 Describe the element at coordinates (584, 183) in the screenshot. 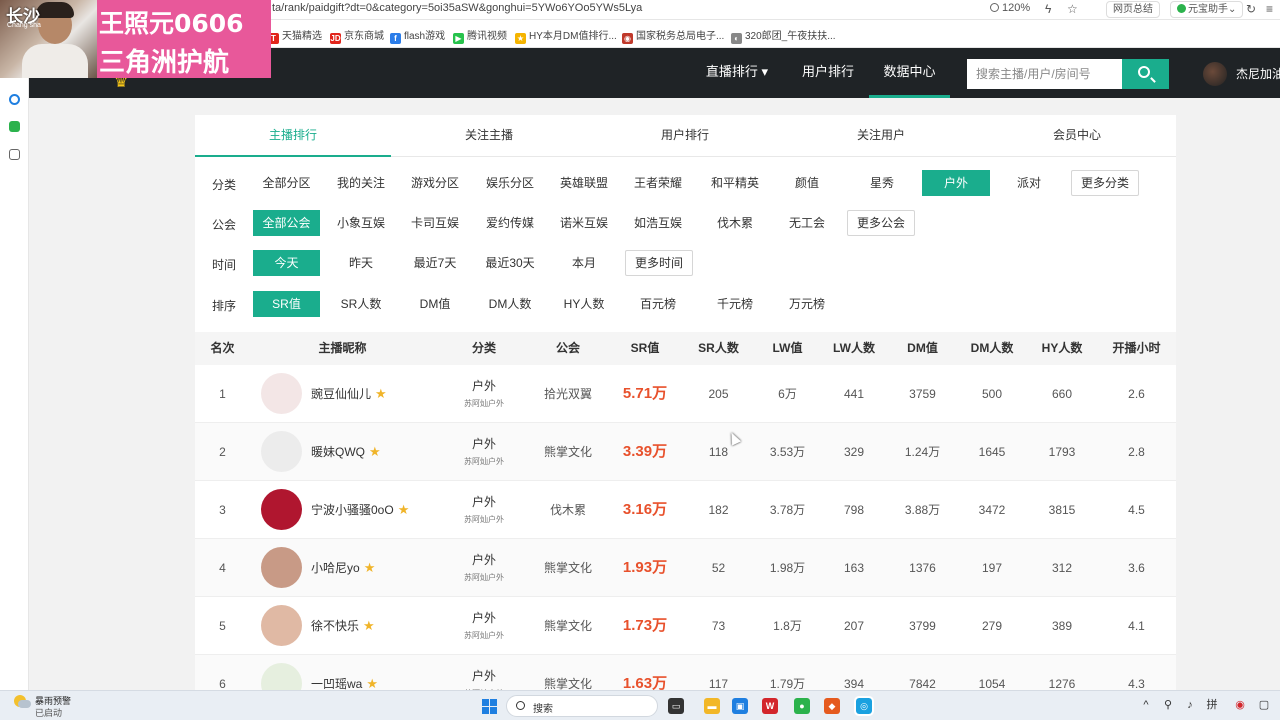

I see `filter-option: 英雄联盟` at that location.